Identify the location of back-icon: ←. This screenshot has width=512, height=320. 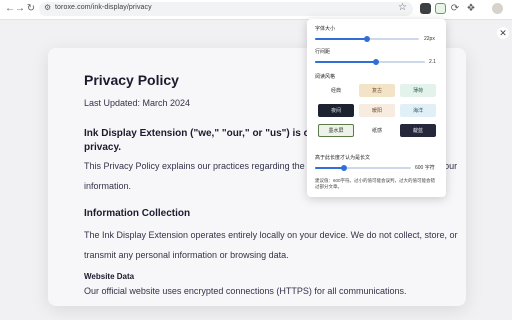
(10, 9).